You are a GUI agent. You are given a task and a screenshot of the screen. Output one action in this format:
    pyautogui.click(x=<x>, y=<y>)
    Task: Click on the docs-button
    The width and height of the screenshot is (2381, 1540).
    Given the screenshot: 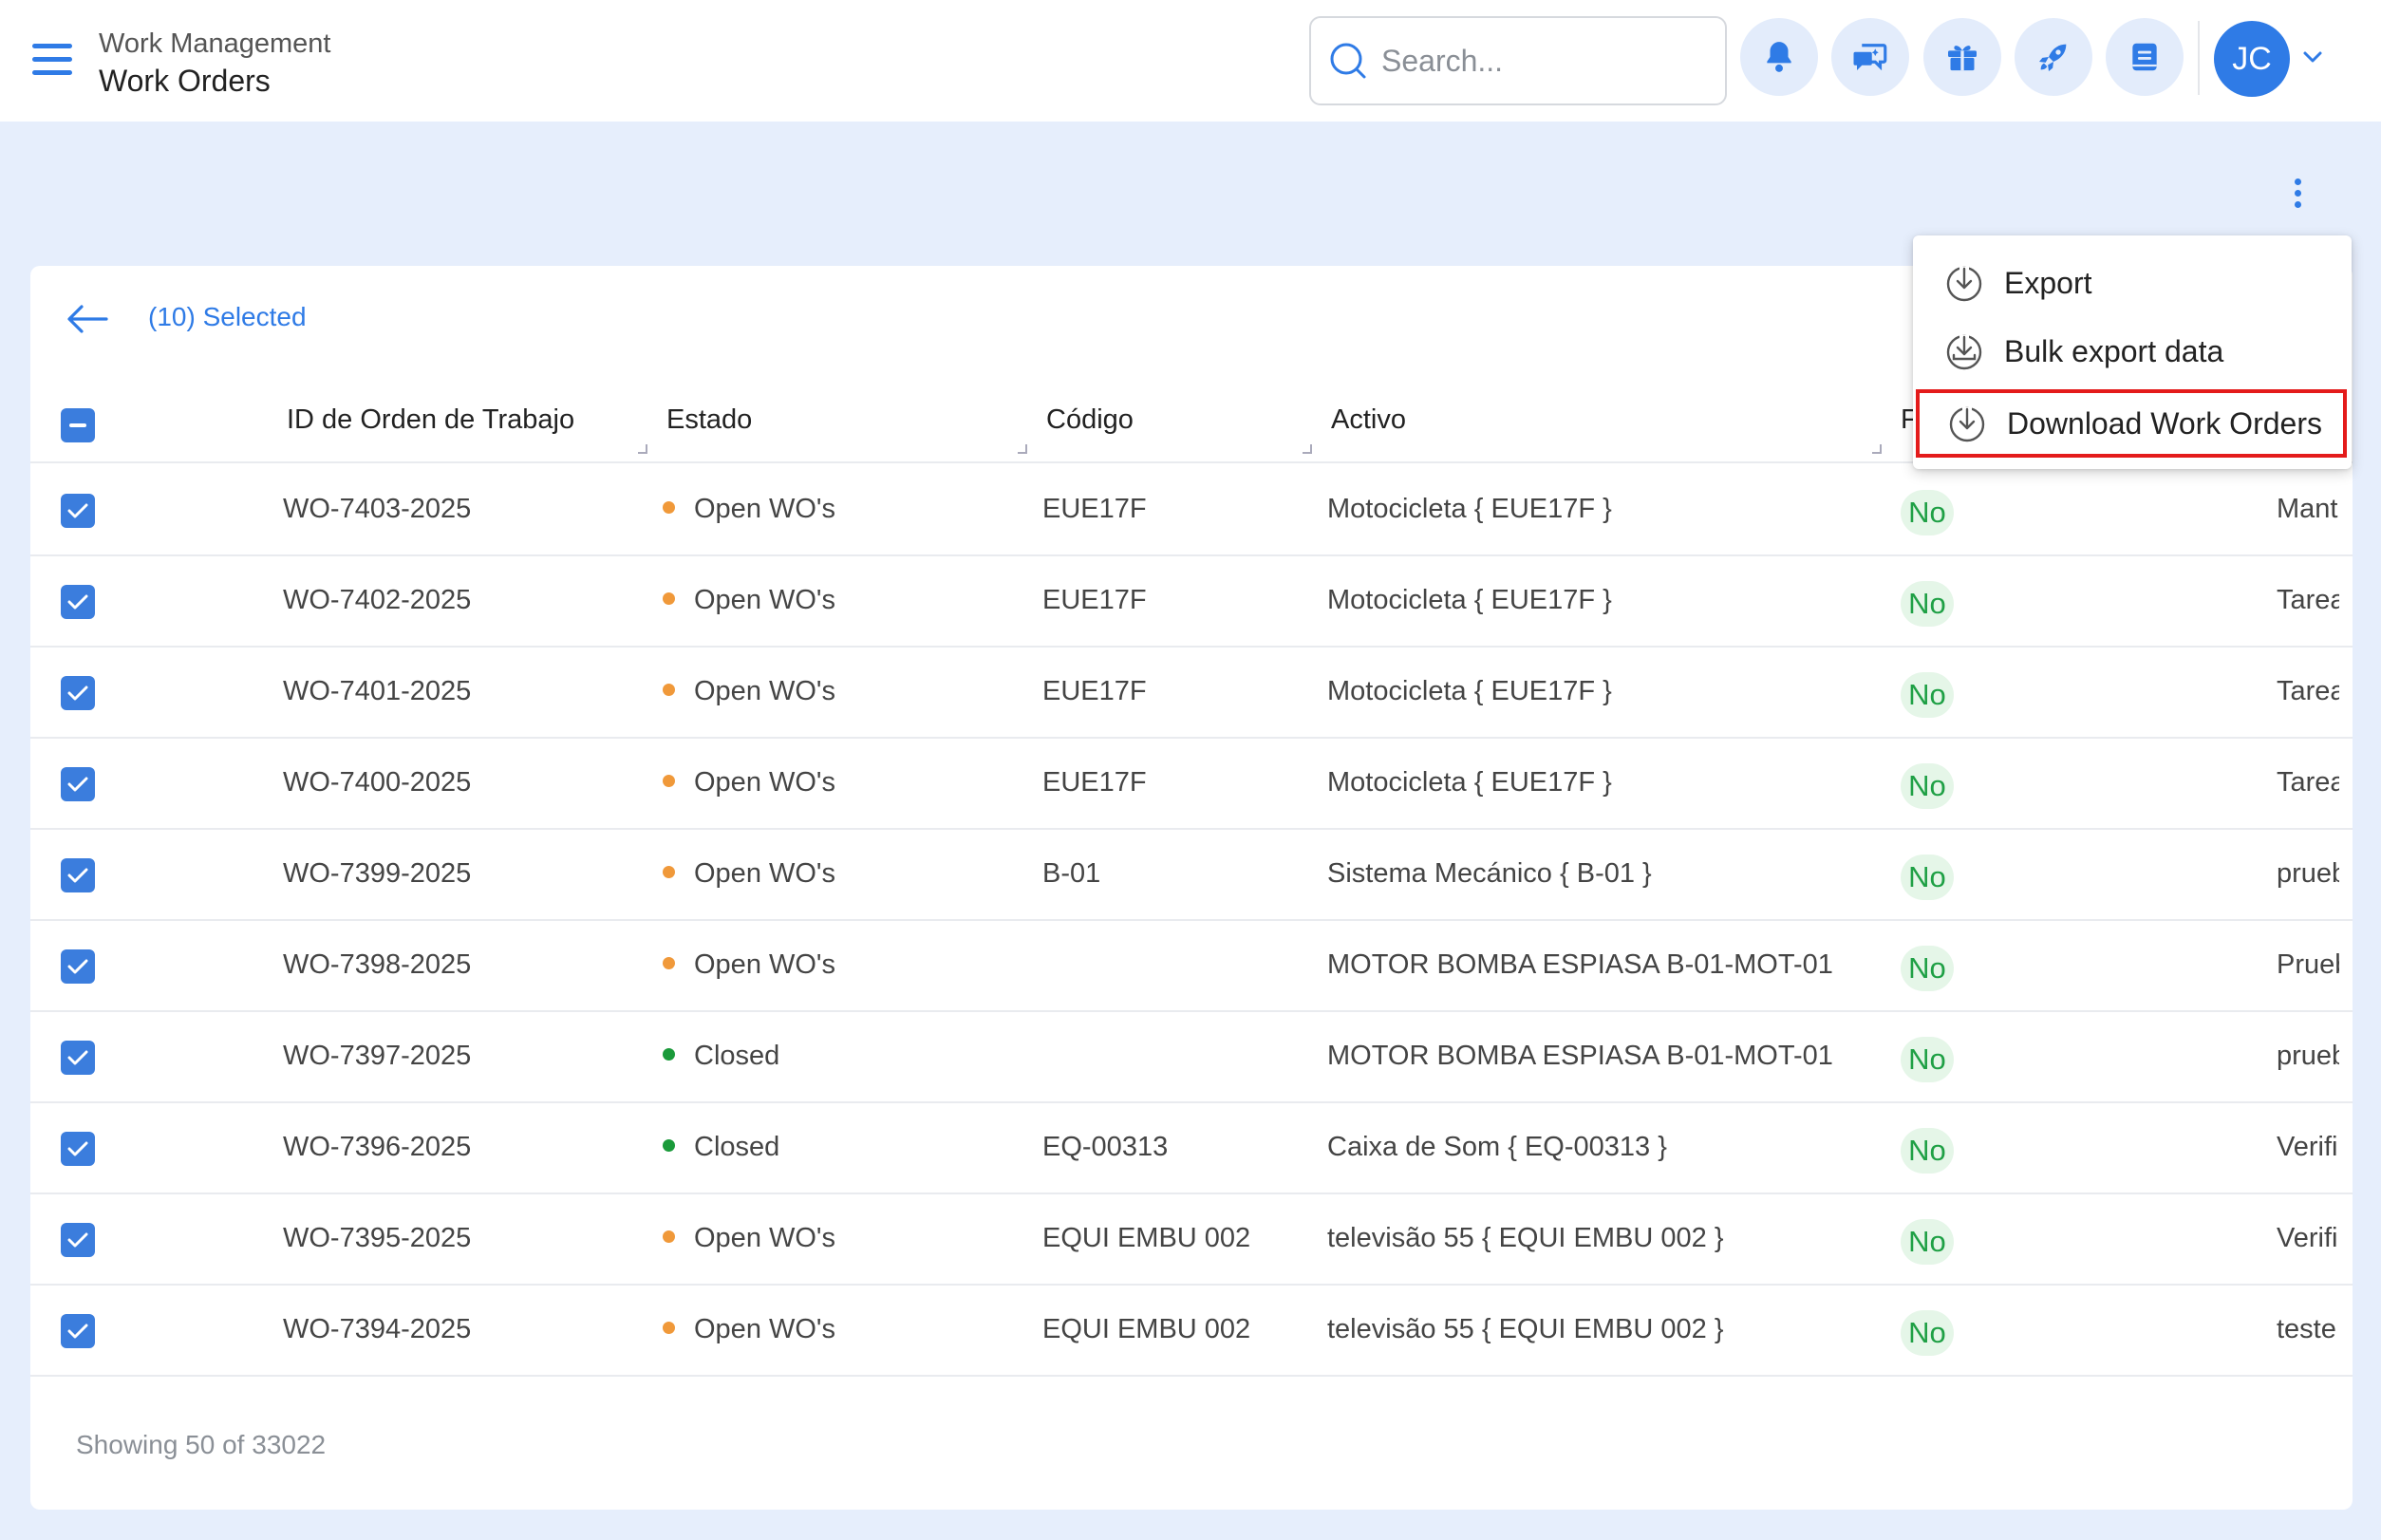 What is the action you would take?
    pyautogui.click(x=2145, y=57)
    